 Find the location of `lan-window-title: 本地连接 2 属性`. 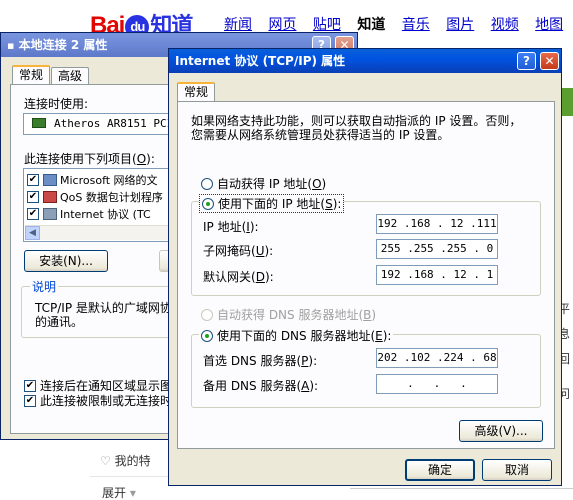

lan-window-title: 本地连接 2 属性 is located at coordinates (63, 45).